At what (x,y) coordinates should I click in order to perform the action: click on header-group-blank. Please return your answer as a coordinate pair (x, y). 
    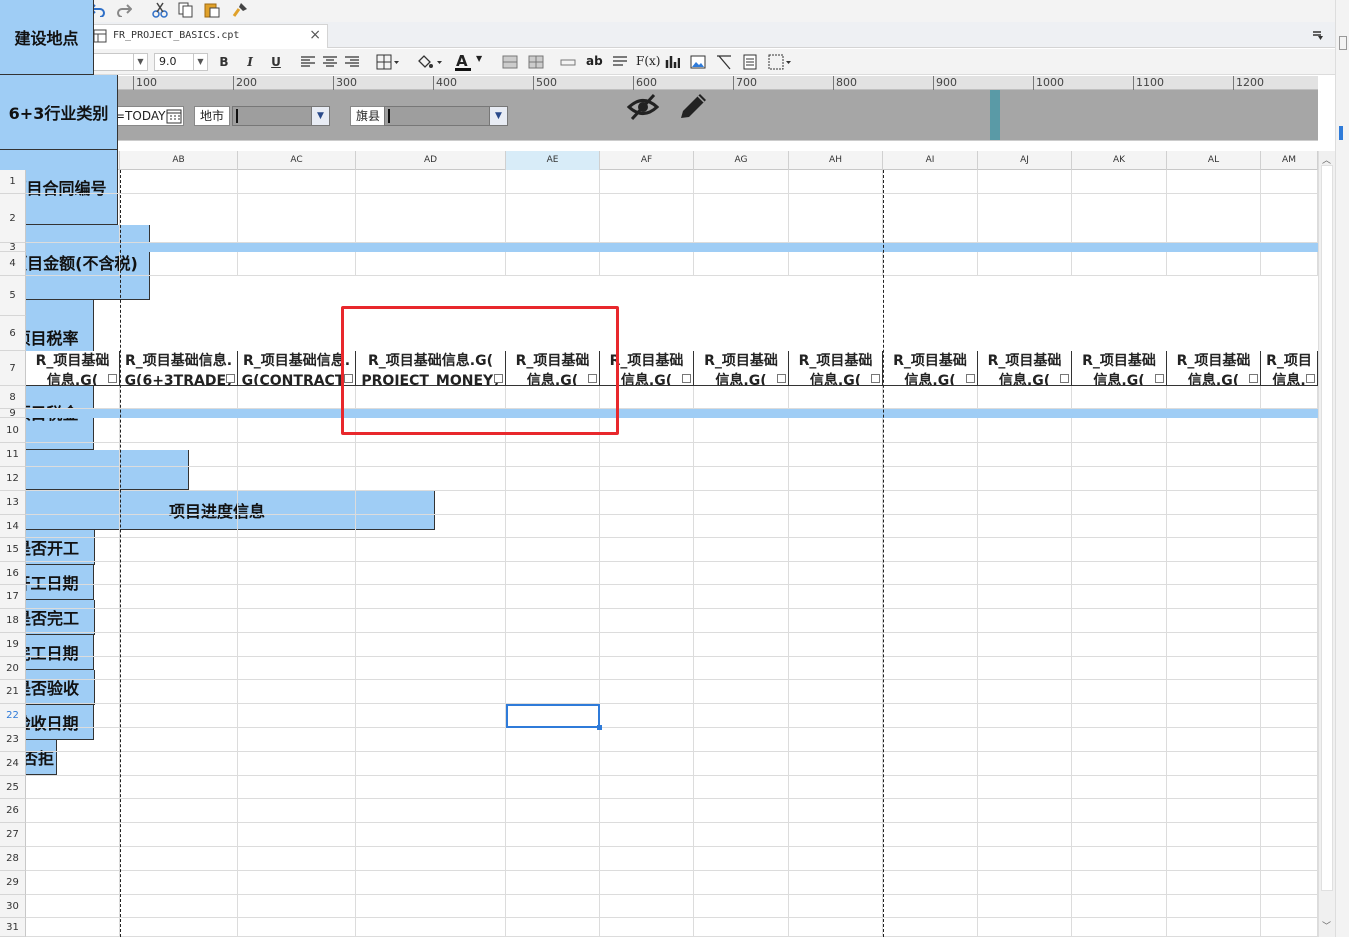
    Looking at the image, I should click on (94, 470).